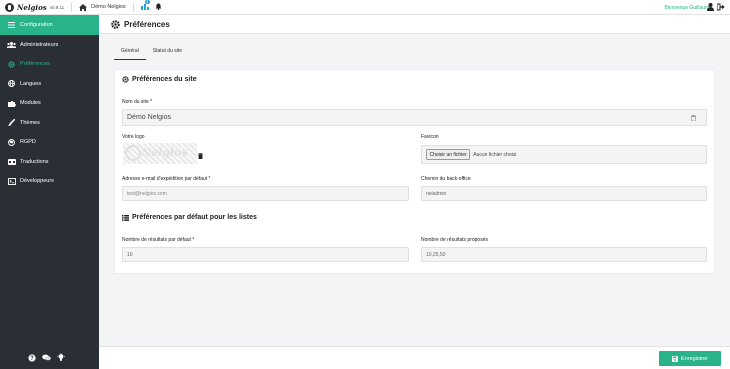 The image size is (730, 369). What do you see at coordinates (495, 154) in the screenshot?
I see `no-file-text: Aucun fichier choisi` at bounding box center [495, 154].